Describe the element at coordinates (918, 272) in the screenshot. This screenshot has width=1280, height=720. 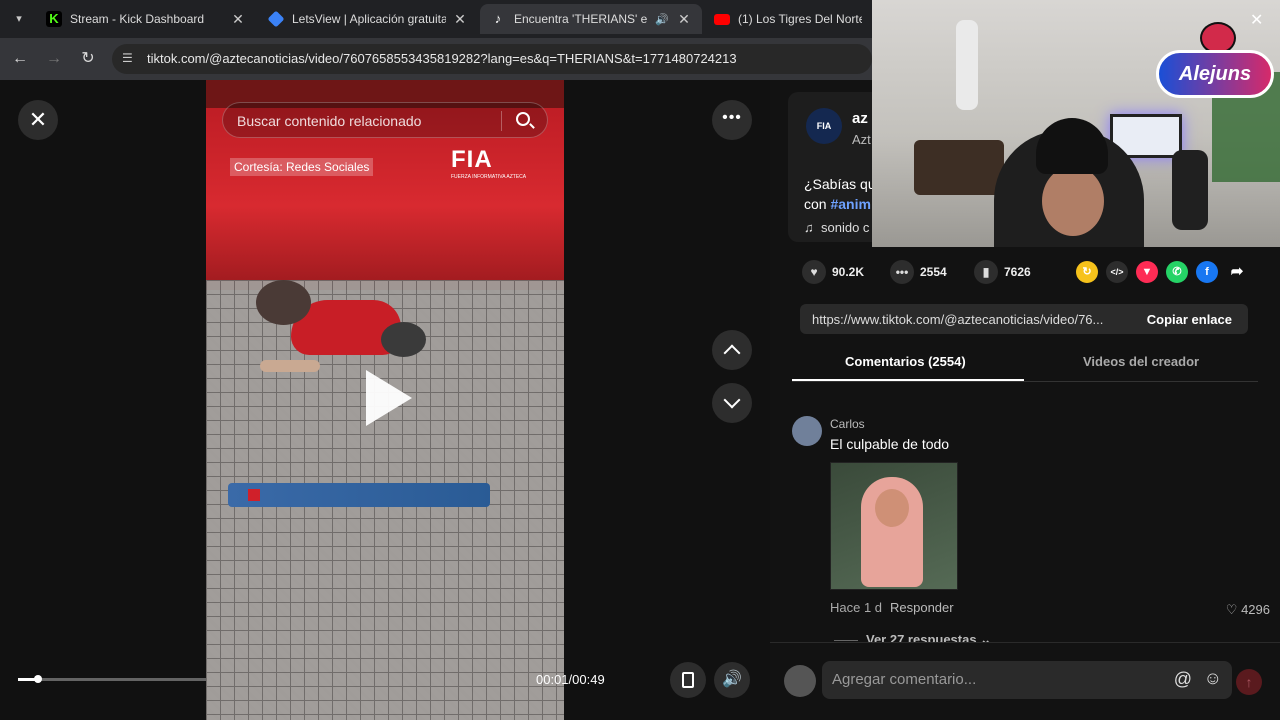
I see `comment-action: ••• 2554` at that location.